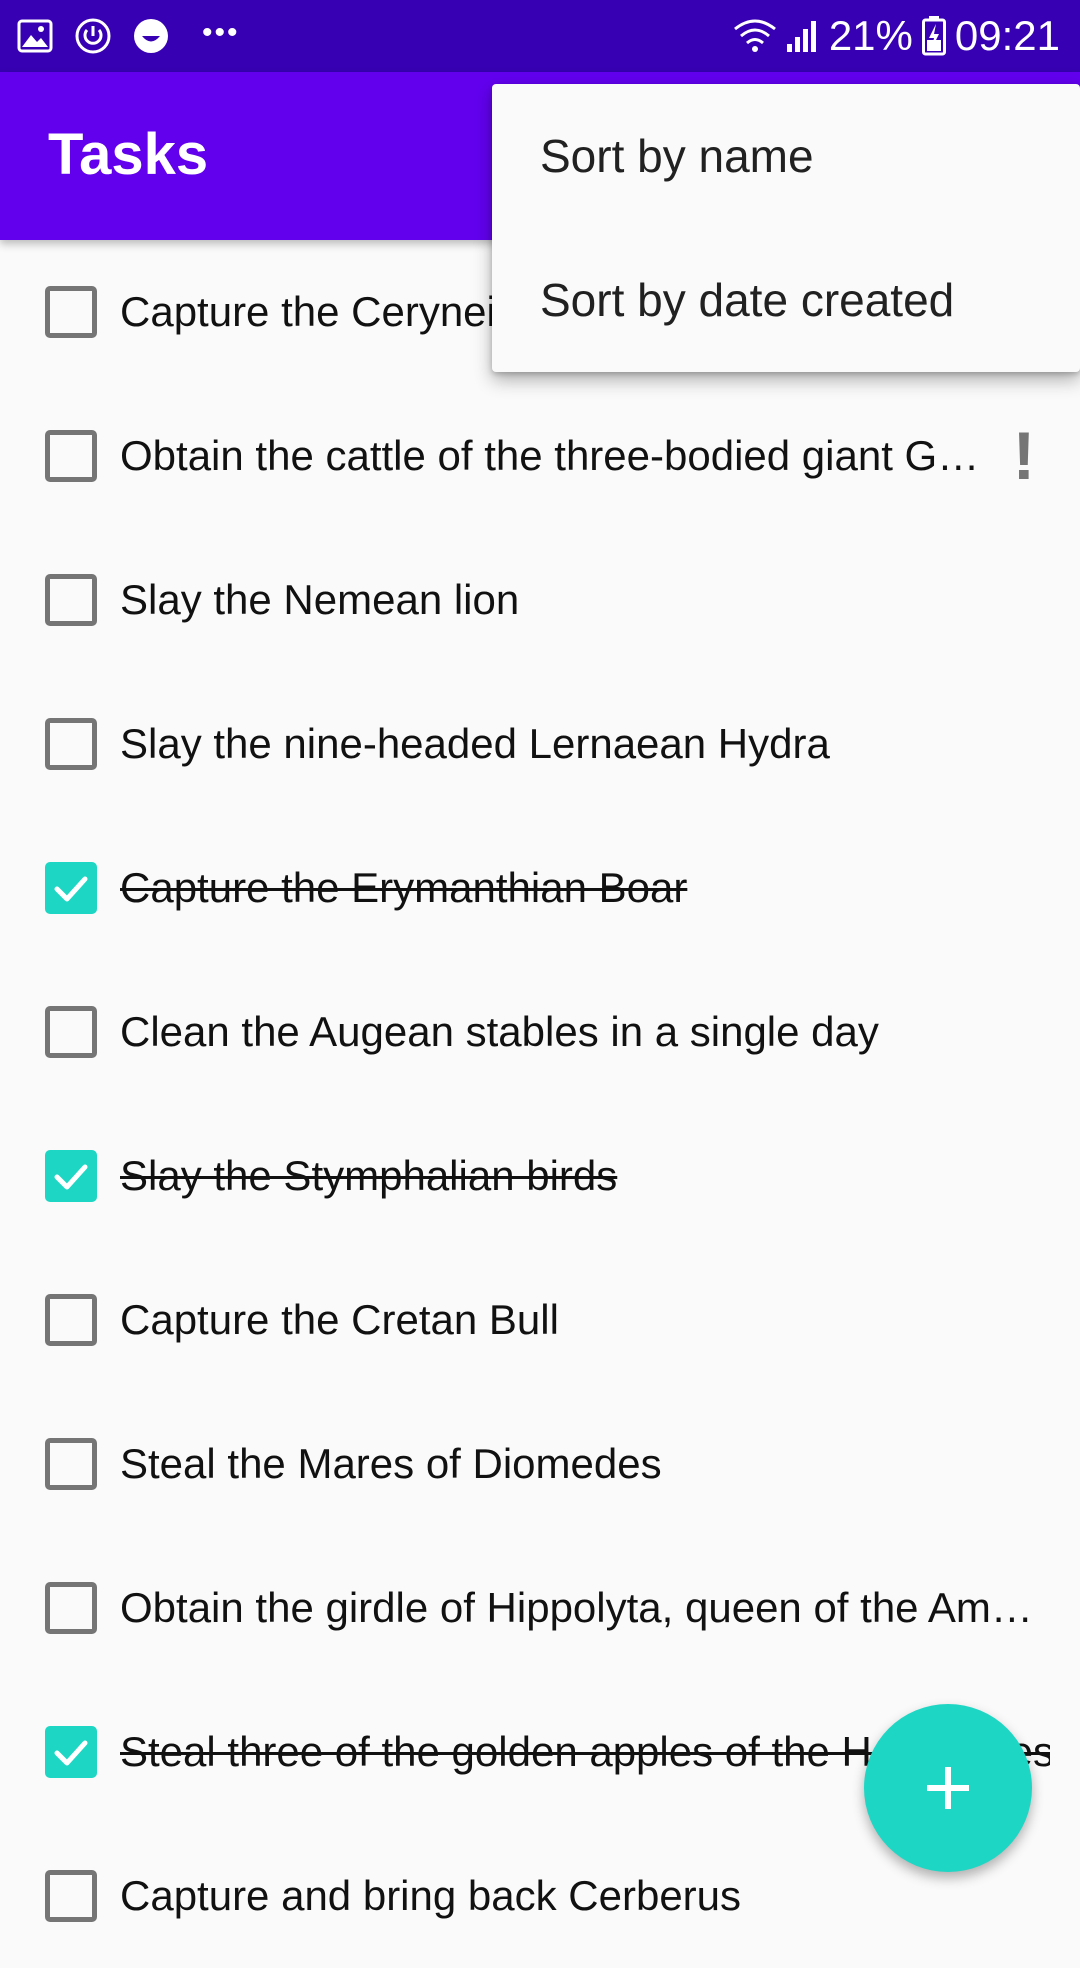 This screenshot has width=1080, height=1968. I want to click on task-row: Capture the Cretan Bull, so click(540, 1320).